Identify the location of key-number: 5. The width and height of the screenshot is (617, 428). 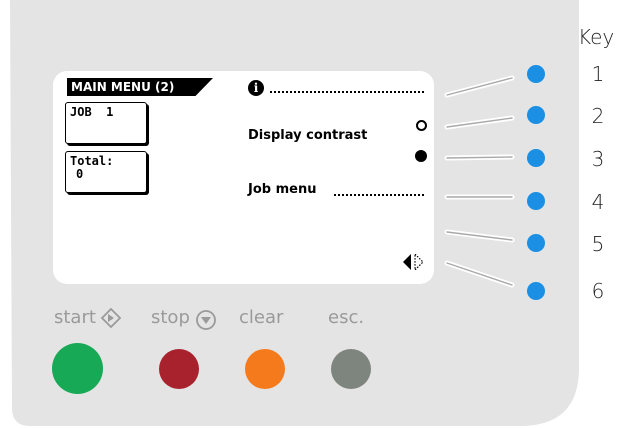
(598, 244).